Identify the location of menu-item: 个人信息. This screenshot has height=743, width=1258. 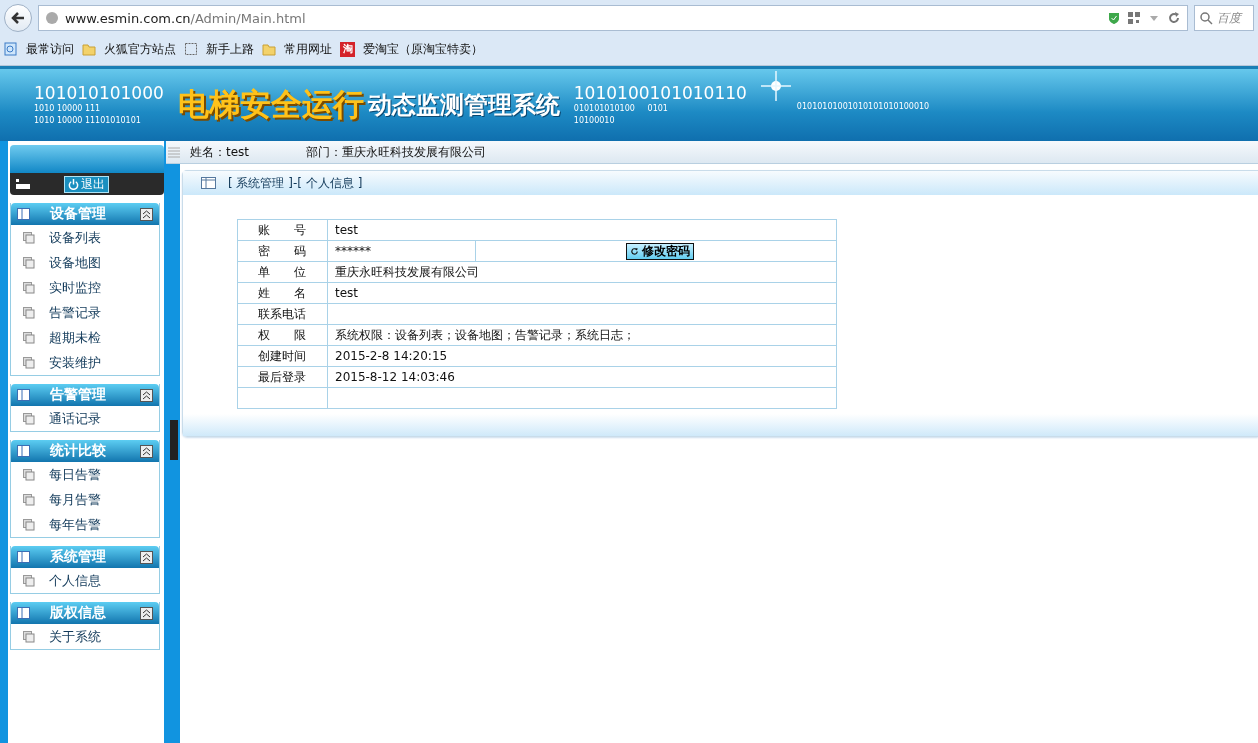
(85, 580).